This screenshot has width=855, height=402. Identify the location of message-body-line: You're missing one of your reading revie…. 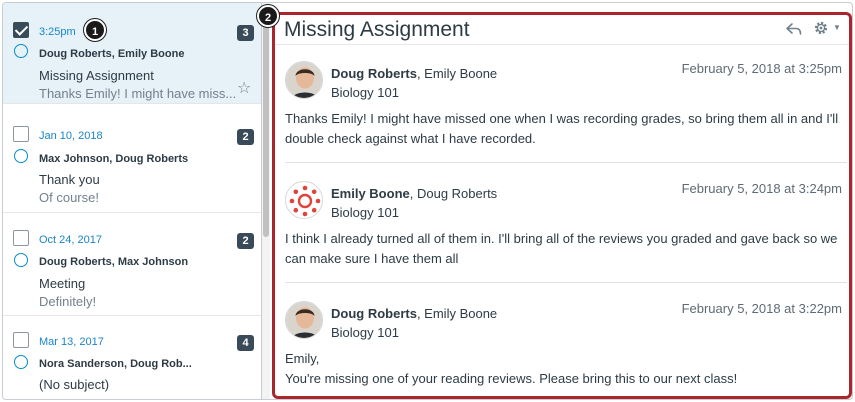
(511, 378).